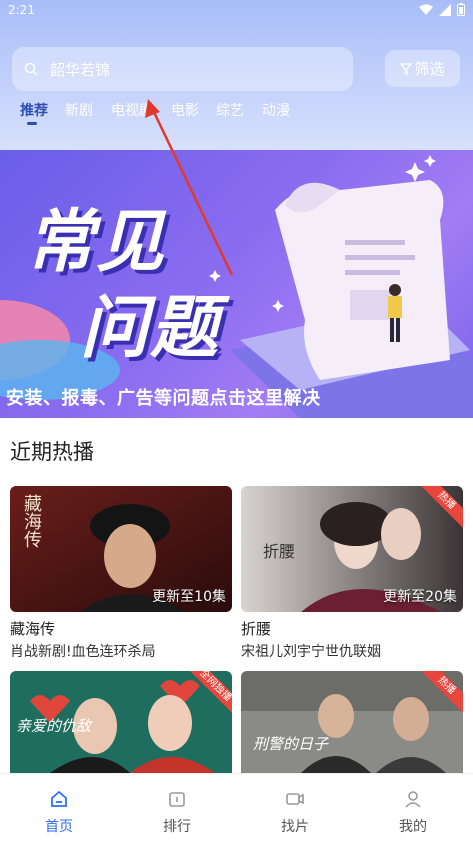 The image size is (473, 841). I want to click on status-bar: 2:21, so click(236, 11).